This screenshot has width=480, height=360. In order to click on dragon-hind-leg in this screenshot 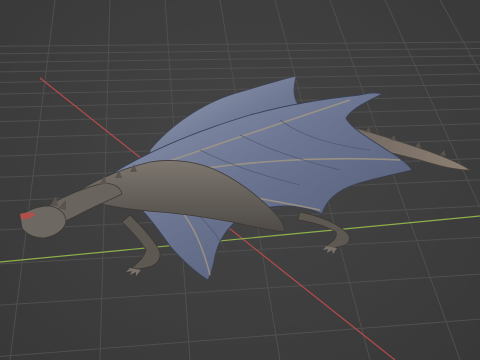, I will do `click(323, 229)`.